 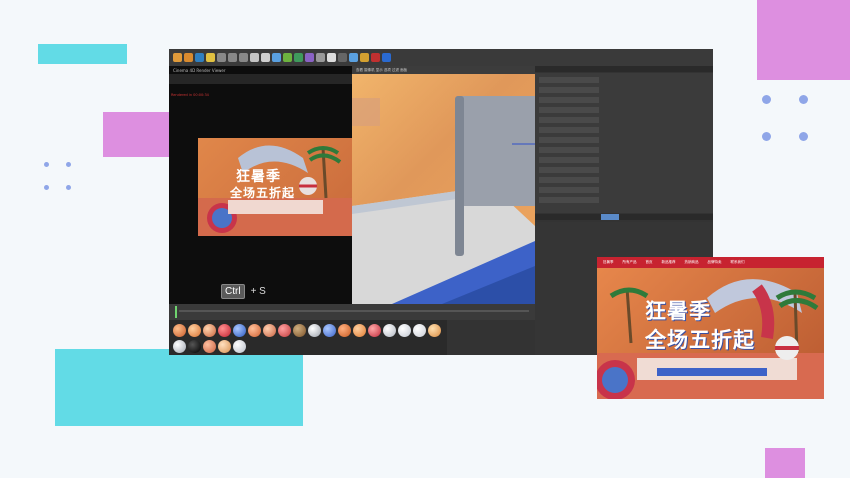 I want to click on sculpt-icon, so click(x=364, y=57).